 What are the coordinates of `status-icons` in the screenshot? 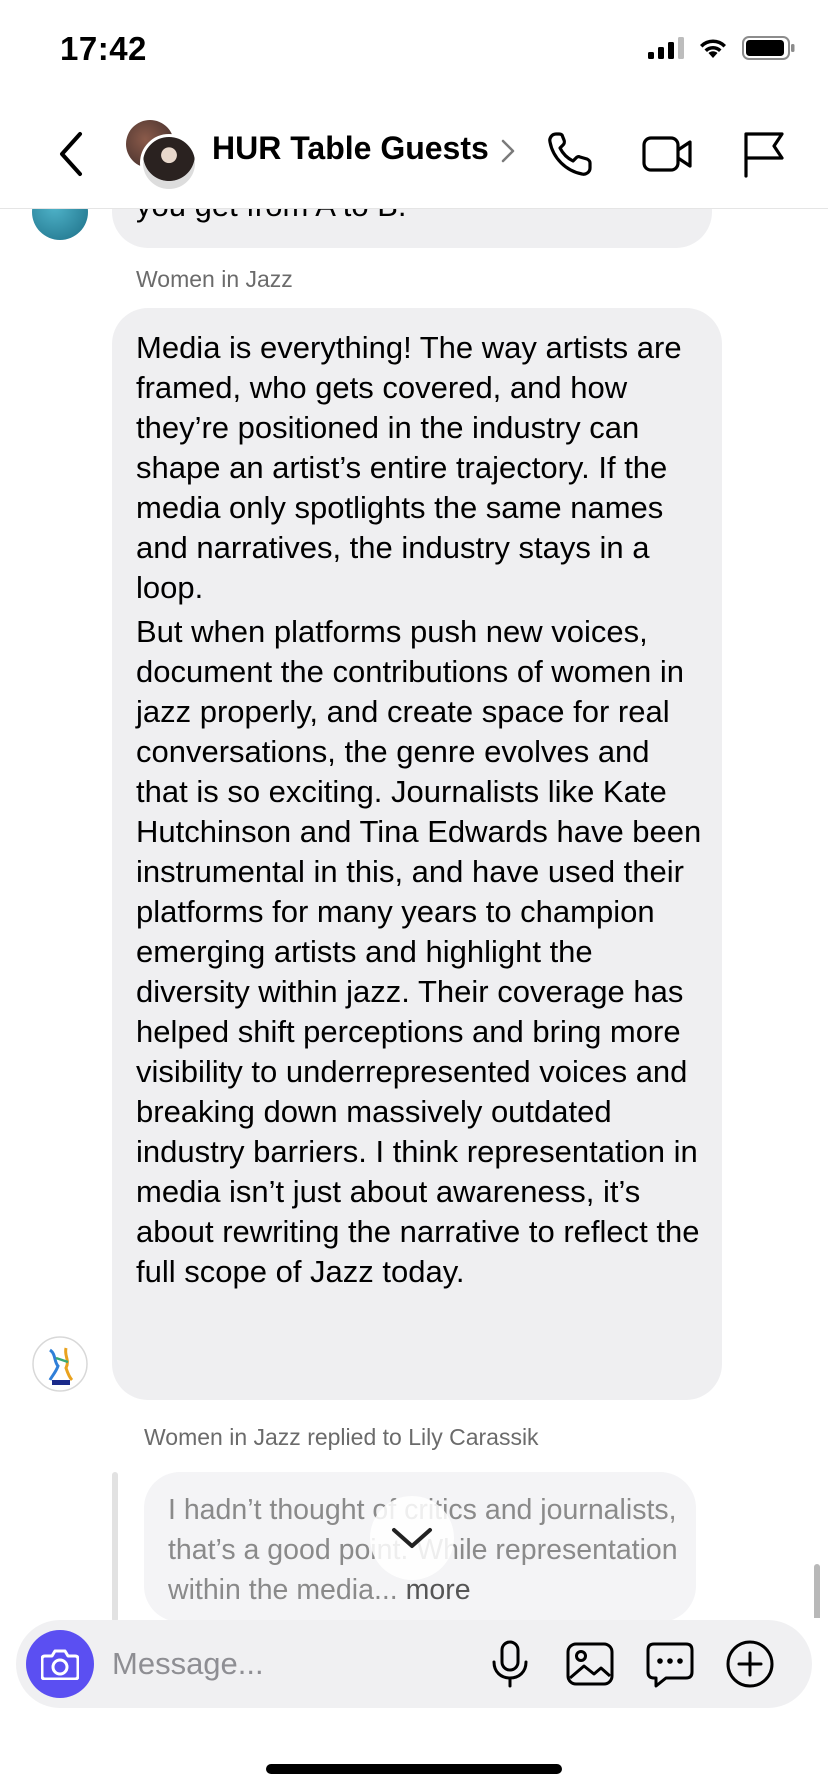 It's located at (722, 48).